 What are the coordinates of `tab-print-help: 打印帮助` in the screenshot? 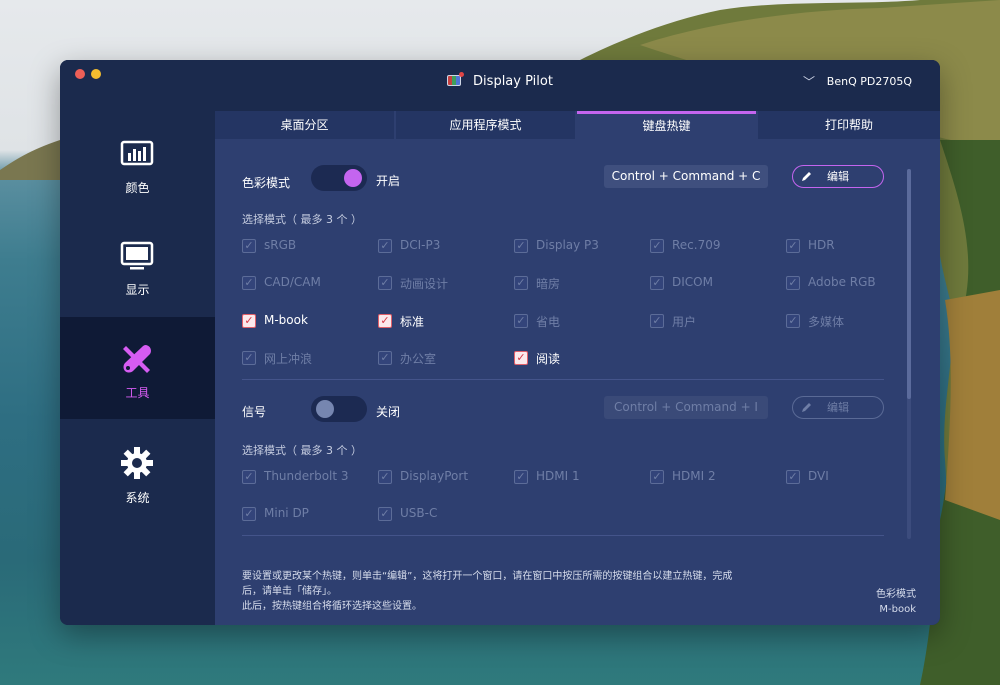 It's located at (849, 125).